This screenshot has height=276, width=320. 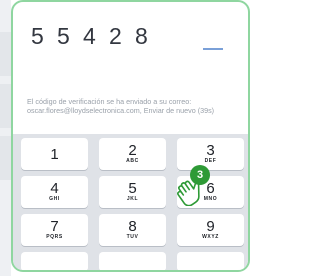 What do you see at coordinates (115, 36) in the screenshot?
I see `code-digit: 2` at bounding box center [115, 36].